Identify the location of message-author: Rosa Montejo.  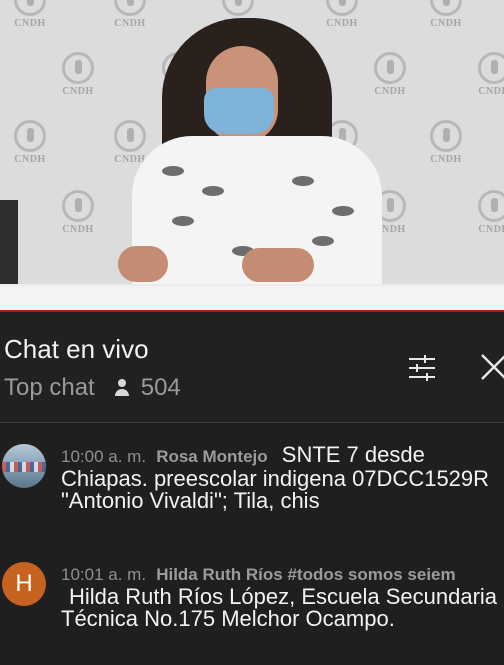
(211, 456).